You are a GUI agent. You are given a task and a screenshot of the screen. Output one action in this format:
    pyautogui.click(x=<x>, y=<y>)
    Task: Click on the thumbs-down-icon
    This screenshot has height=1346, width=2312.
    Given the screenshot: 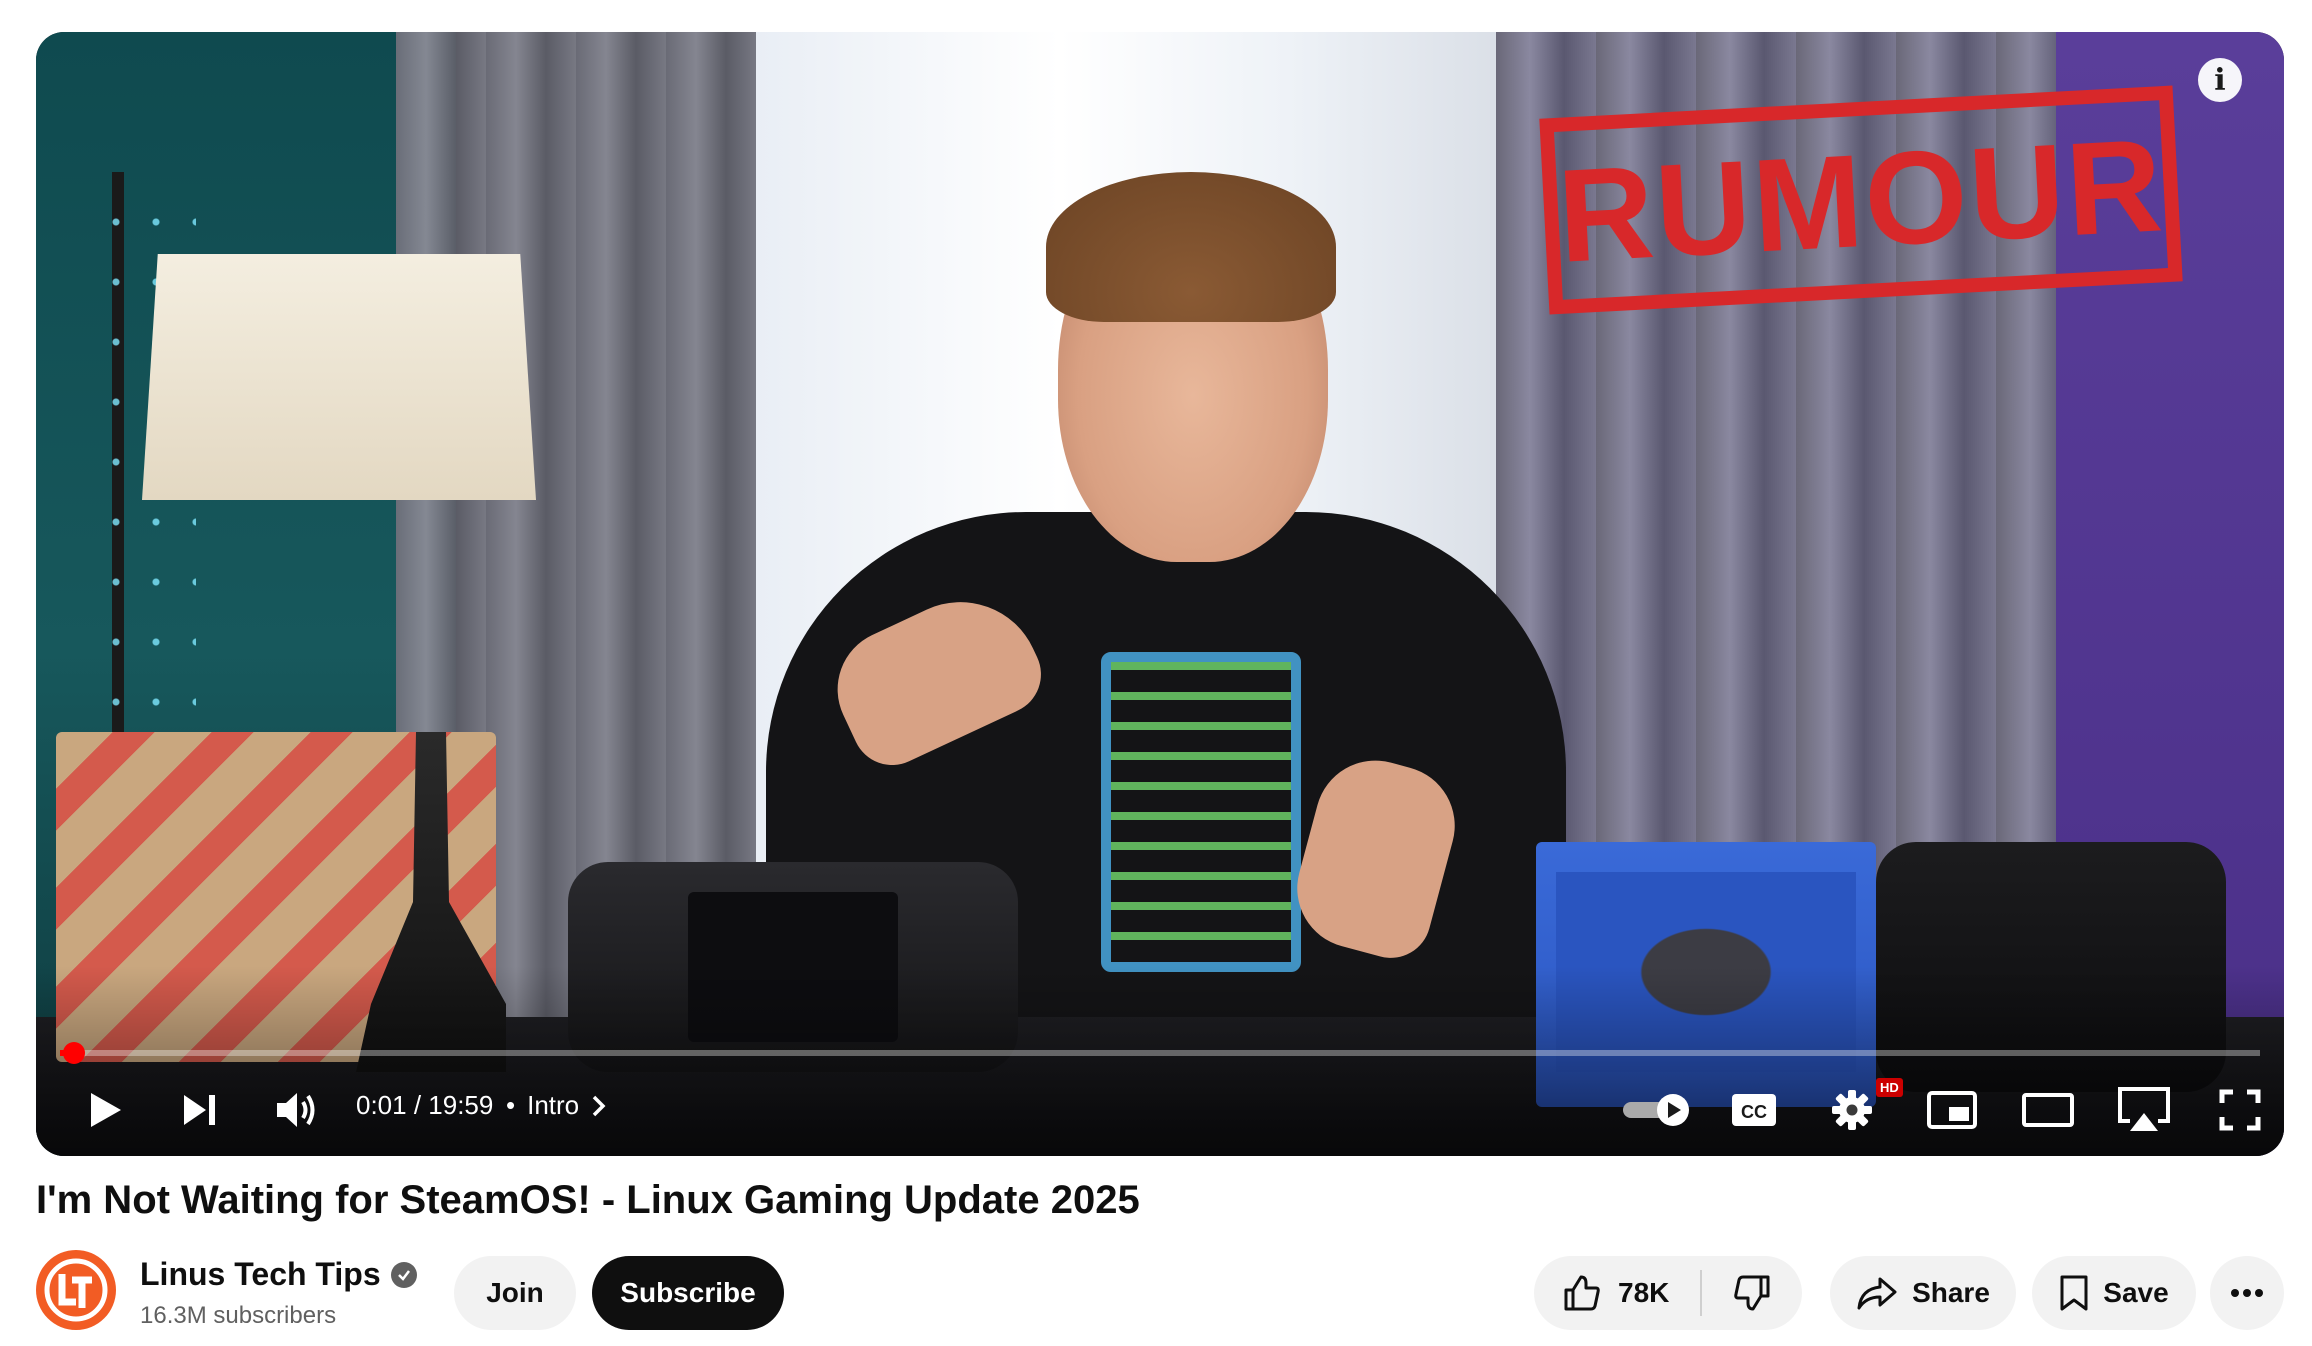 What is the action you would take?
    pyautogui.click(x=1752, y=1293)
    